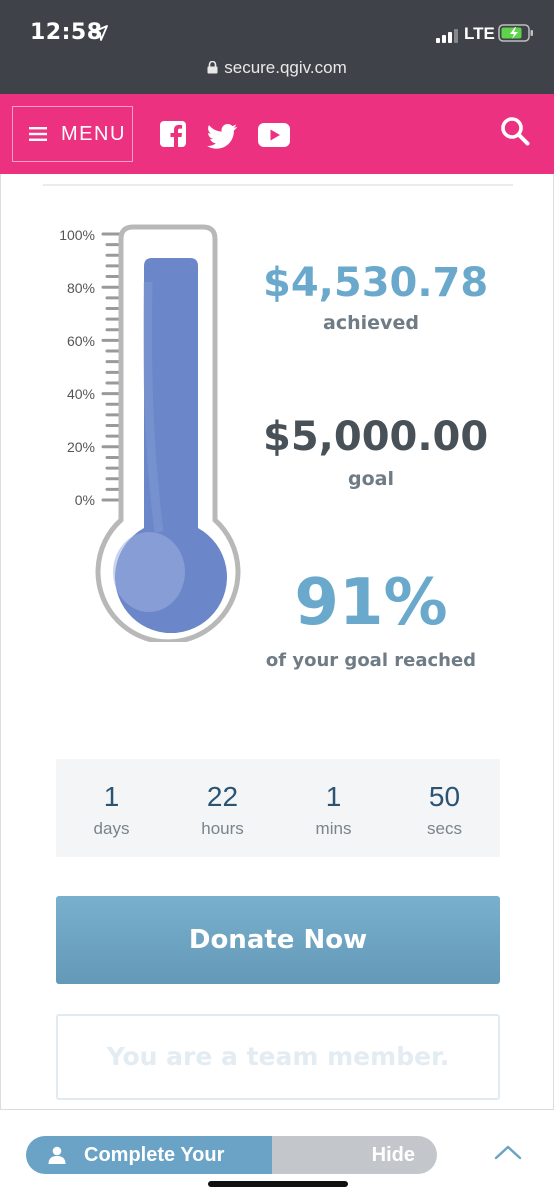 The width and height of the screenshot is (554, 1200). Describe the element at coordinates (212, 67) in the screenshot. I see `lock-icon` at that location.